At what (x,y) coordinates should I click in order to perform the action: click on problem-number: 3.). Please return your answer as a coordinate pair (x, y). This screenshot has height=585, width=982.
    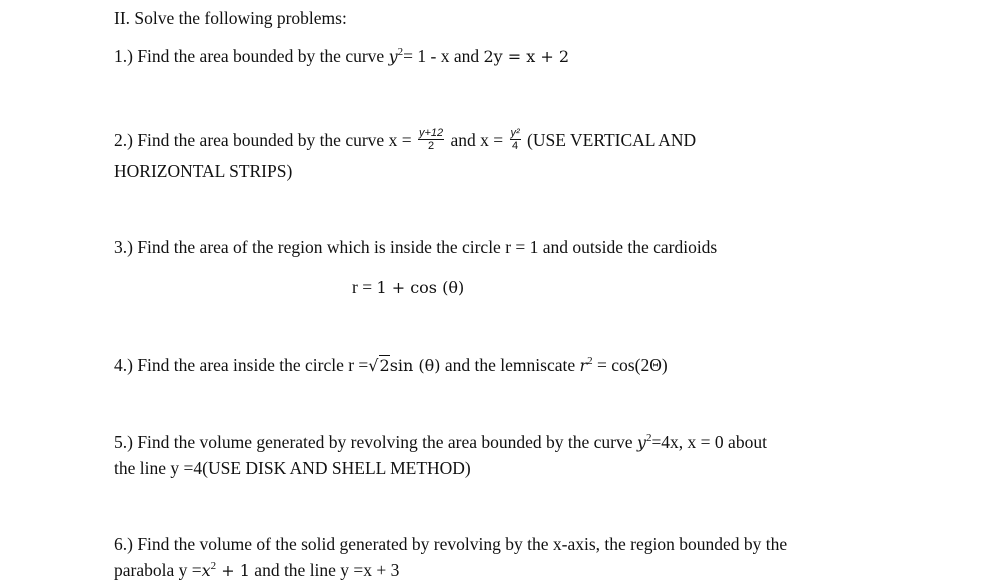
    Looking at the image, I should click on (123, 247).